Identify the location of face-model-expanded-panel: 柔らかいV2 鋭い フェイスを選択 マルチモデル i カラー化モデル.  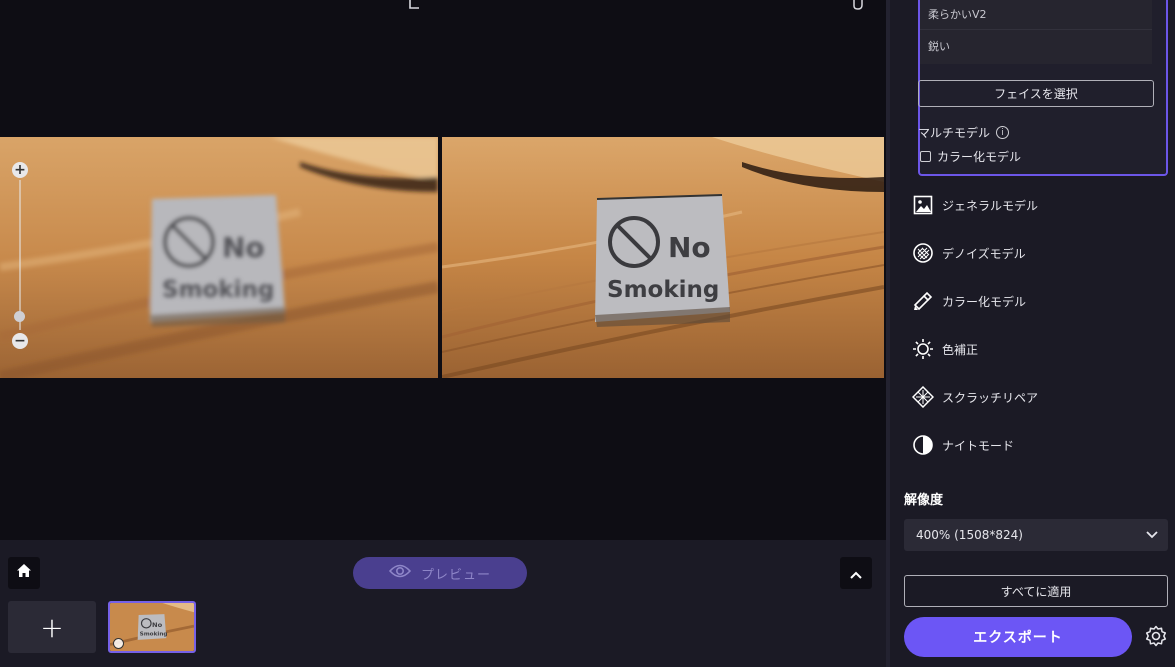
(1043, 88).